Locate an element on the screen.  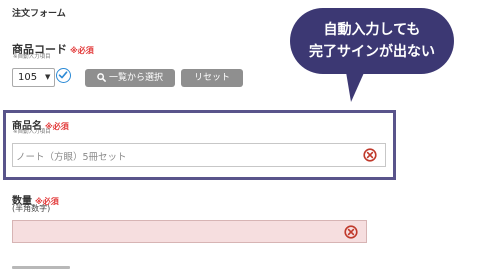
reset-button: リセット is located at coordinates (212, 78).